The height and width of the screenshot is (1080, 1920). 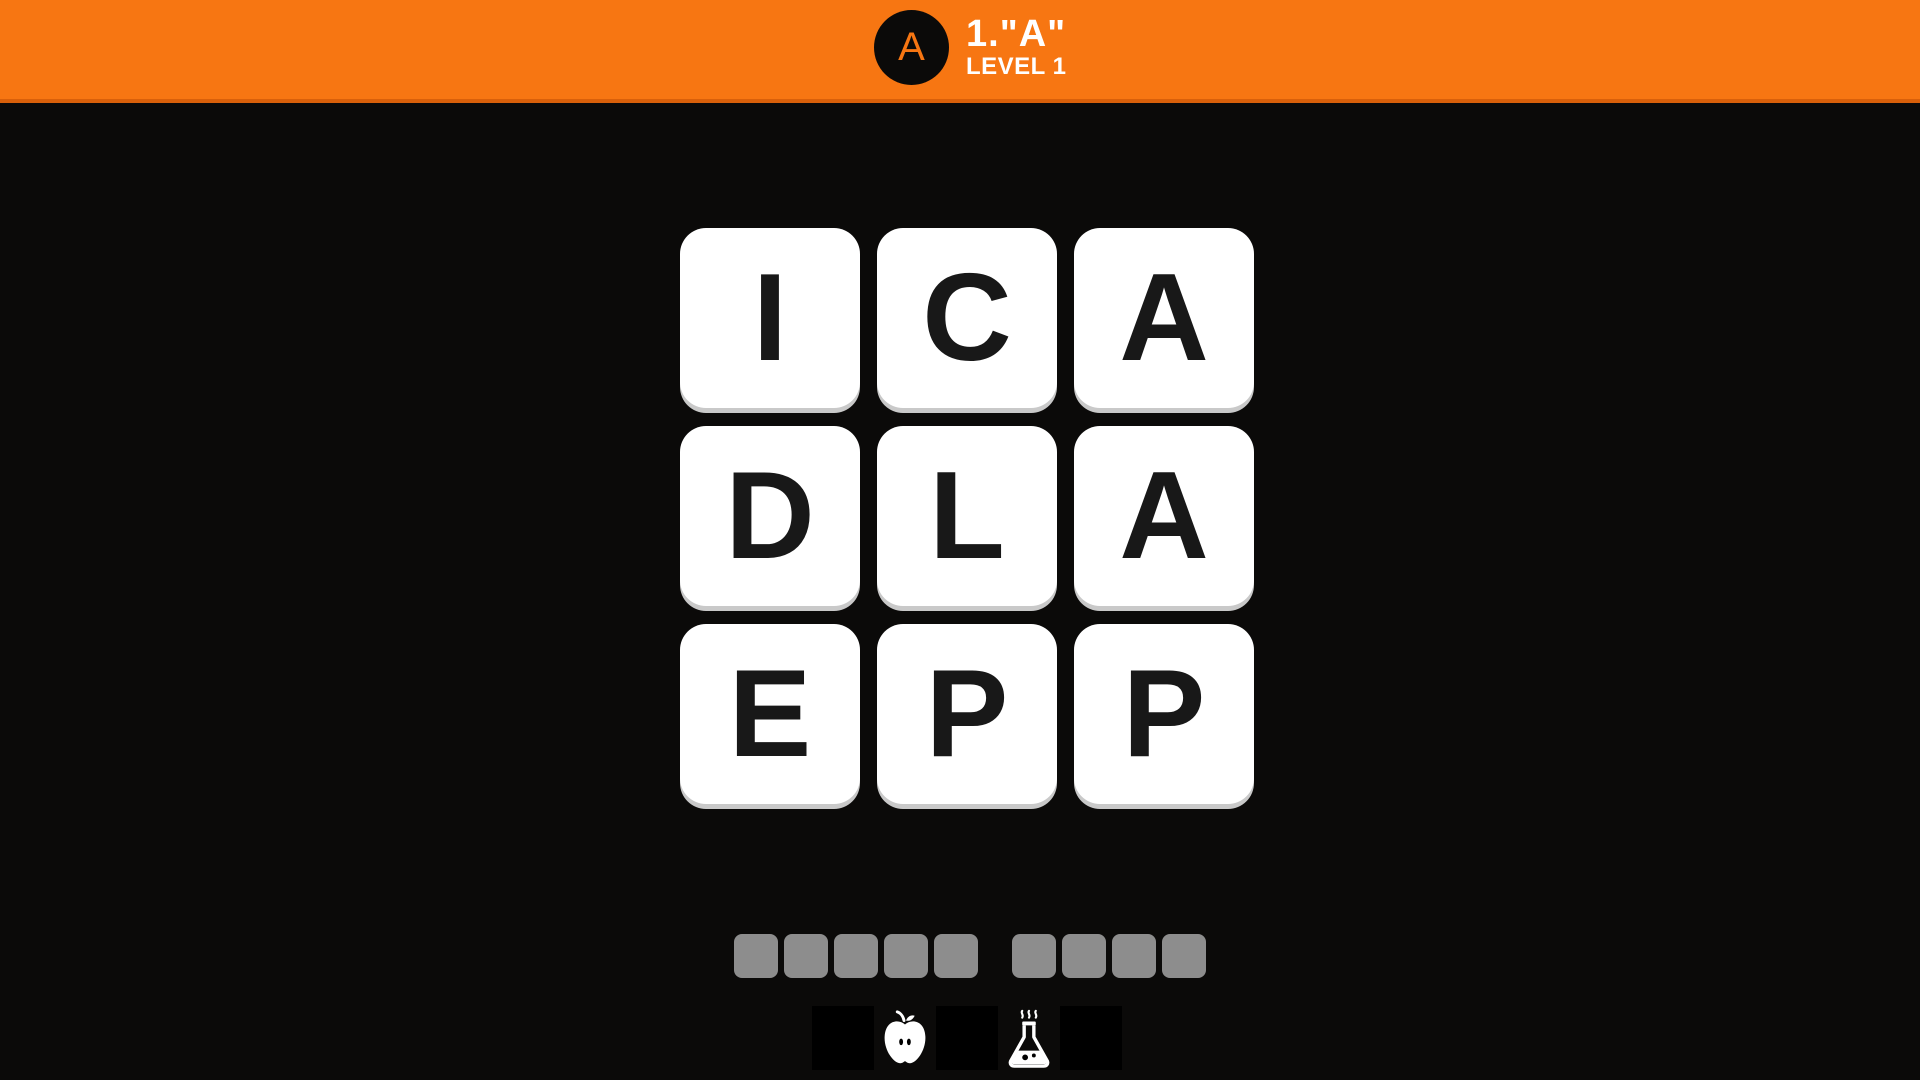 I want to click on toolbar-blank-left, so click(x=843, y=1038).